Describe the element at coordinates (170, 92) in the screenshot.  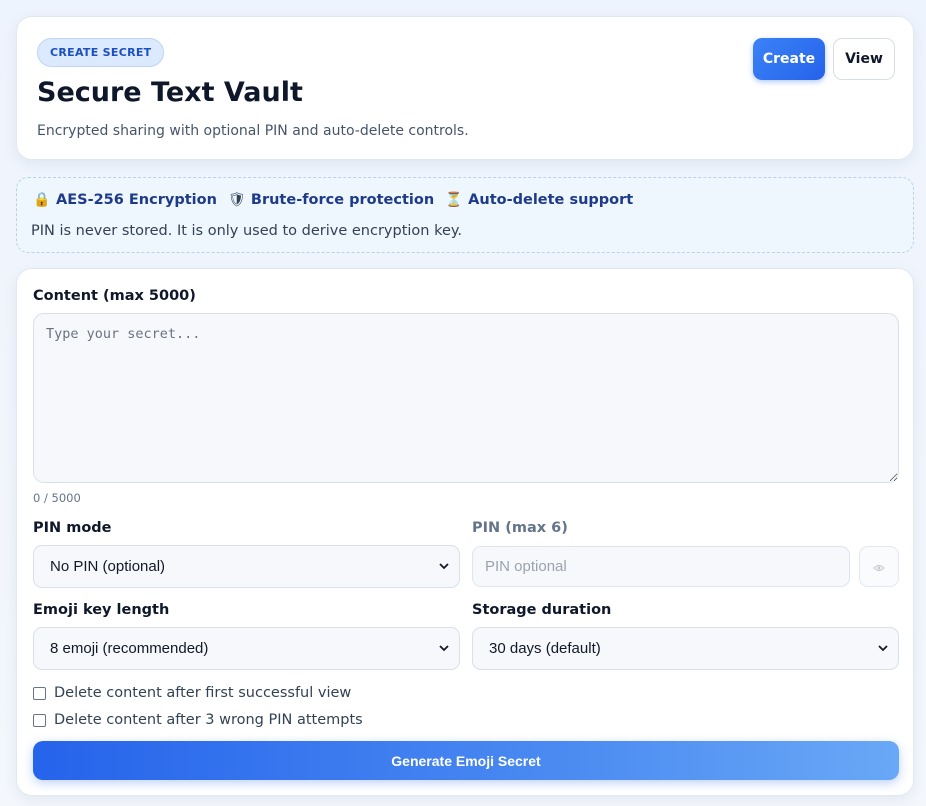
I see `page-title: Secure Text Vault` at that location.